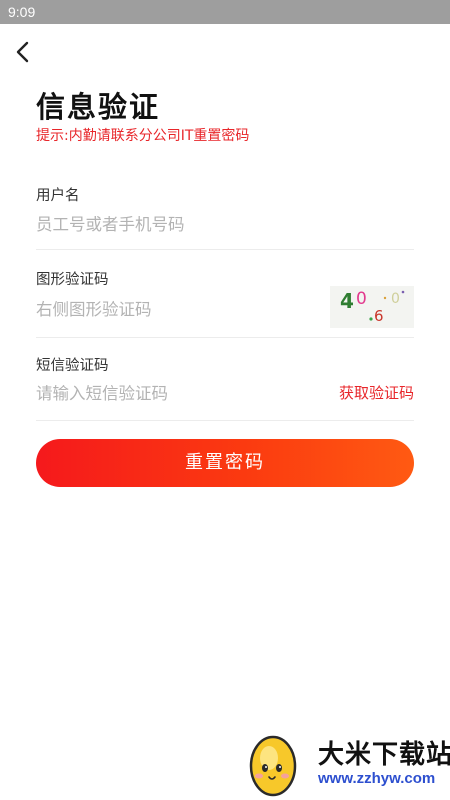  What do you see at coordinates (275, 760) in the screenshot?
I see `mascot-logo-icon` at bounding box center [275, 760].